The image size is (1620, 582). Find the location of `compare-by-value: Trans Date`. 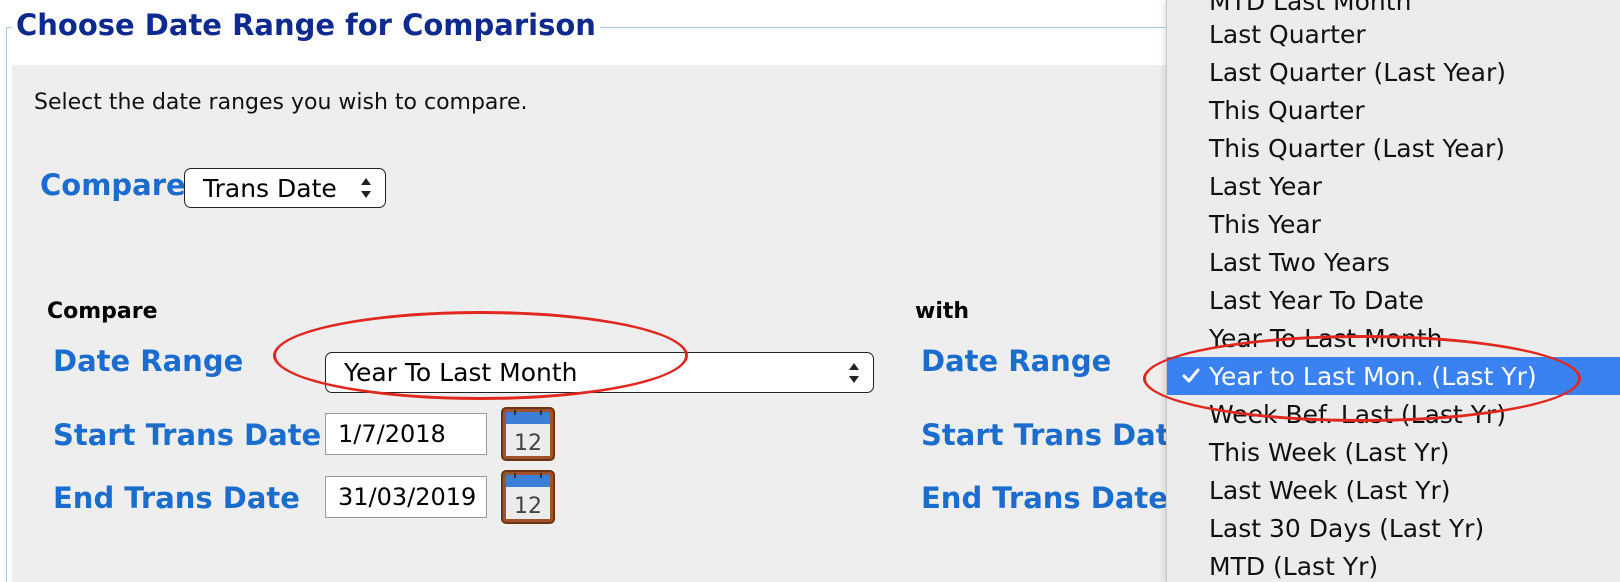

compare-by-value: Trans Date is located at coordinates (270, 188).